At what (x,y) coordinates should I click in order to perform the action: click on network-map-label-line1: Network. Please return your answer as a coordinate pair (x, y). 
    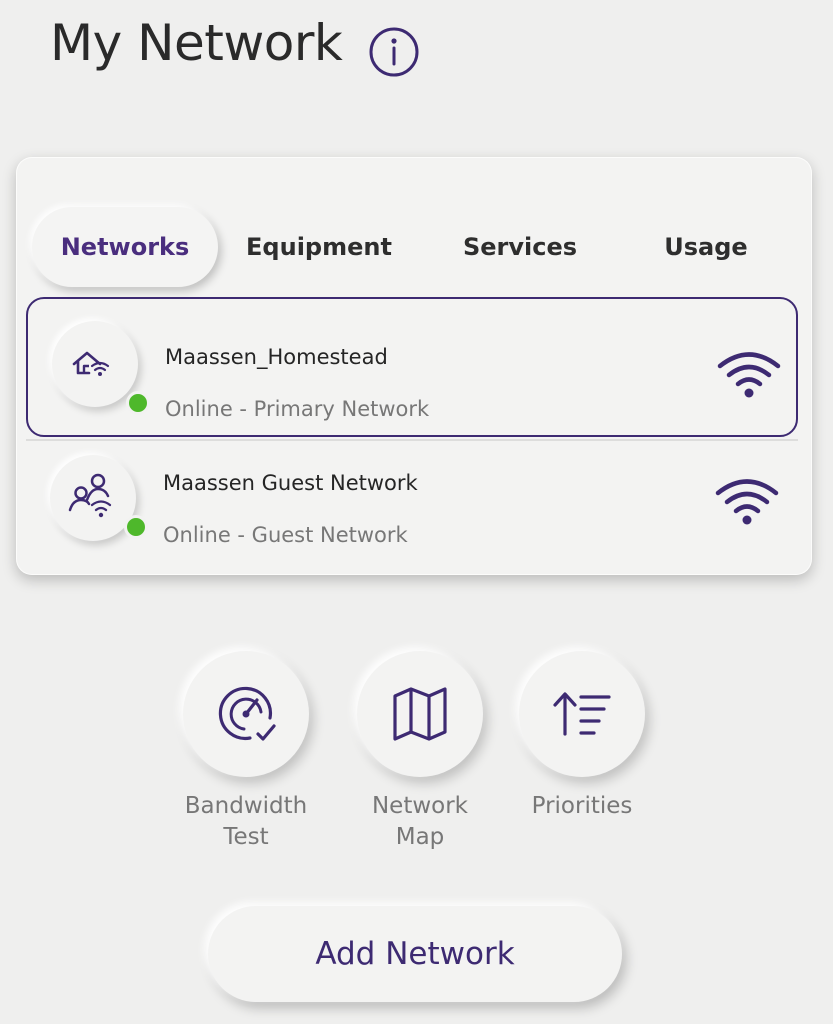
    Looking at the image, I should click on (420, 806).